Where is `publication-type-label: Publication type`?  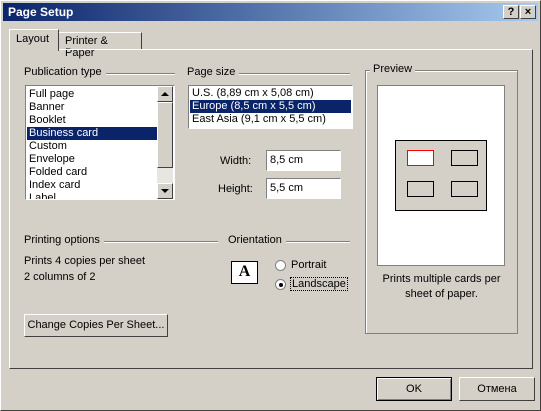 publication-type-label: Publication type is located at coordinates (65, 72).